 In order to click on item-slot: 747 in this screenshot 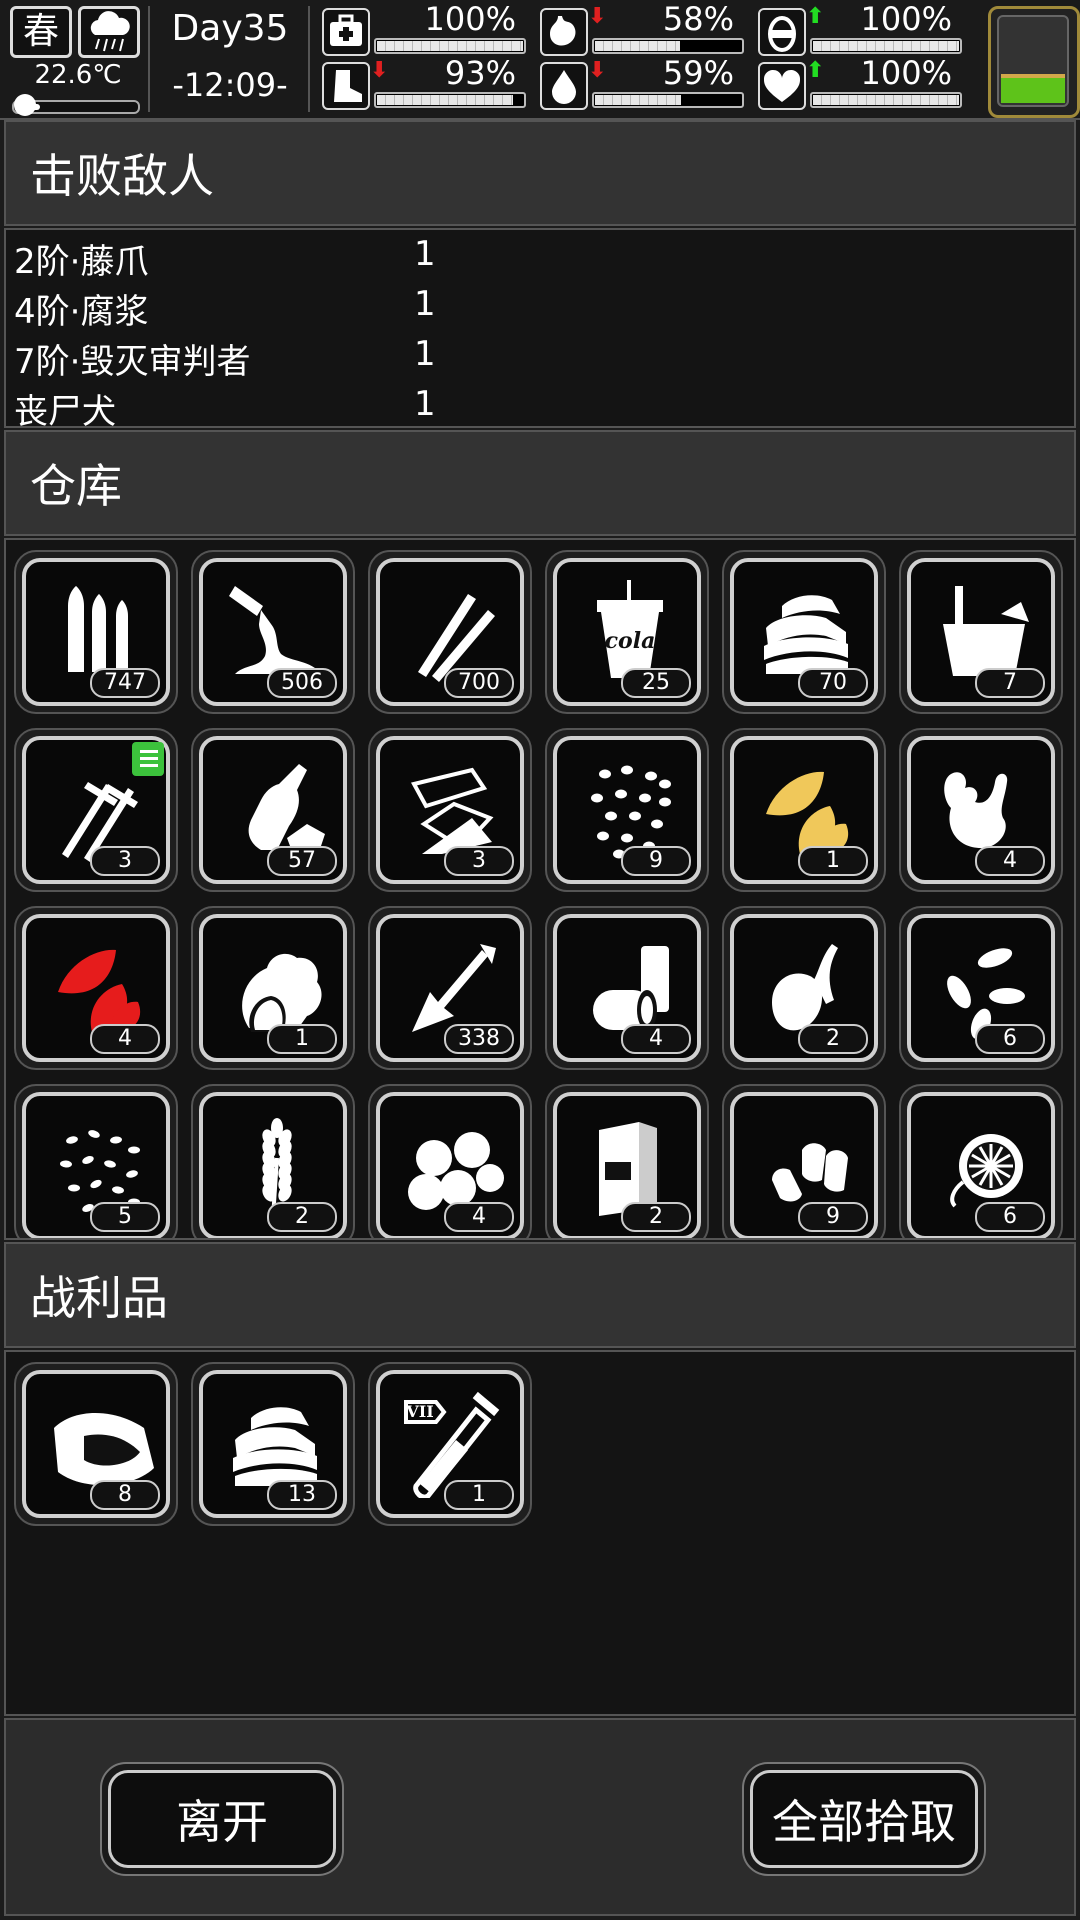, I will do `click(96, 632)`.